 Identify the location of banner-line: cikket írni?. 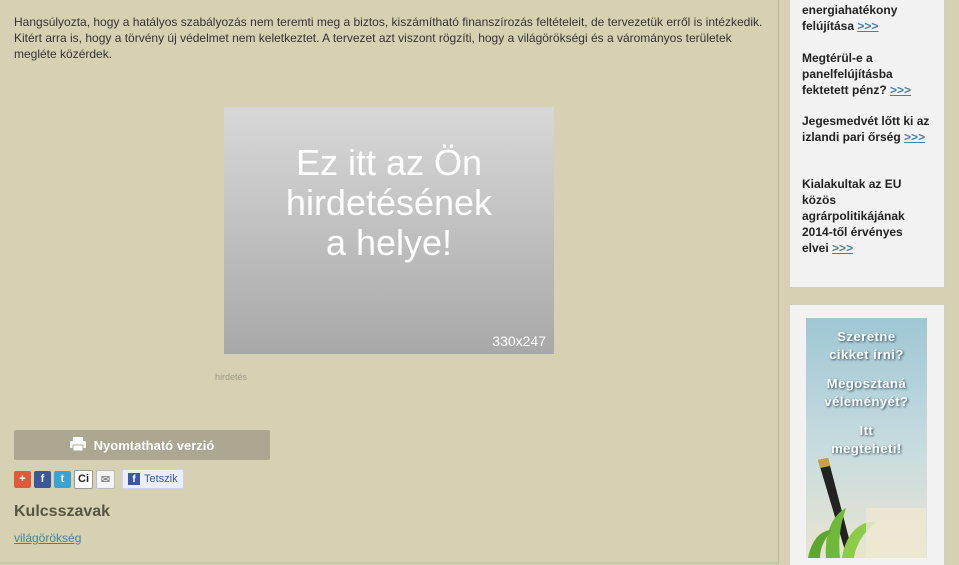
(866, 354).